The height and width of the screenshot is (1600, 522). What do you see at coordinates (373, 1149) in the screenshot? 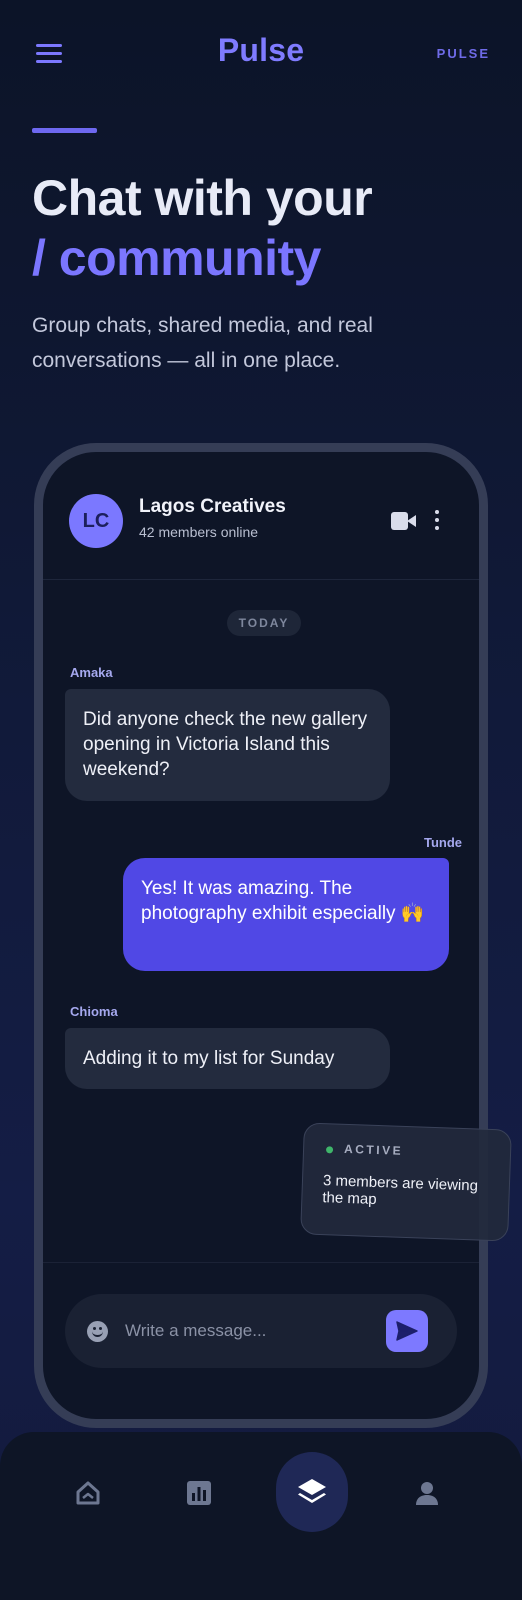
I see `active-label: ACTIVE` at bounding box center [373, 1149].